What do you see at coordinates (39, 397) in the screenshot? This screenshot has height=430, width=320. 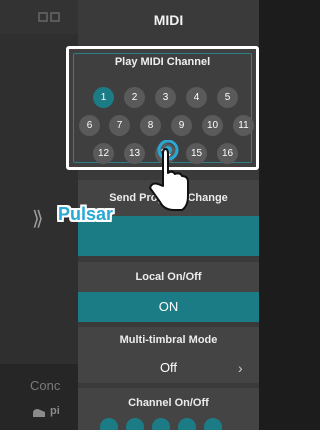 I see `background-footer` at bounding box center [39, 397].